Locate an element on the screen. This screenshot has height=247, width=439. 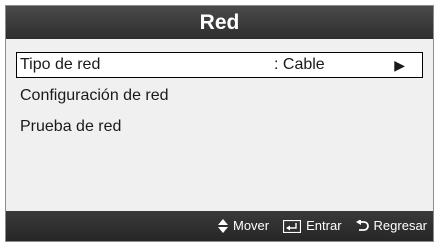
menu-item-prueba-de-red: Prueba de red is located at coordinates (219, 127).